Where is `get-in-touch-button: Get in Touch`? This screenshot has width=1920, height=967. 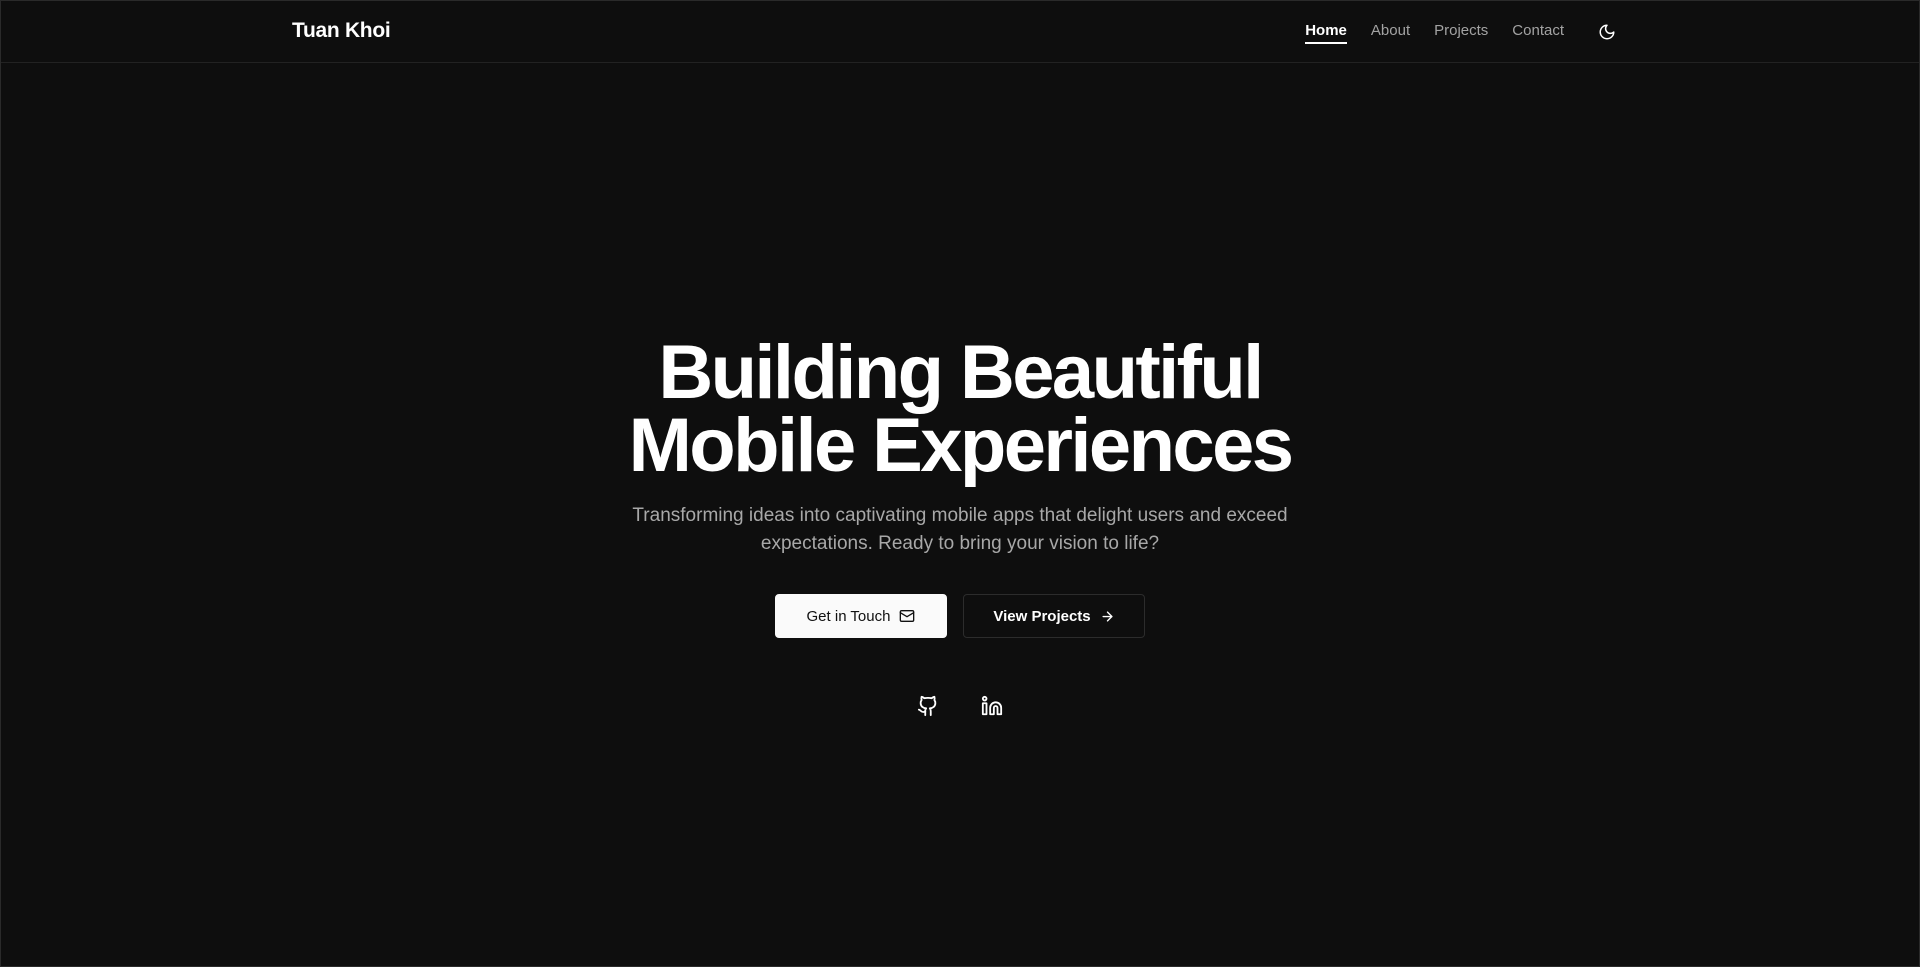 get-in-touch-button: Get in Touch is located at coordinates (861, 616).